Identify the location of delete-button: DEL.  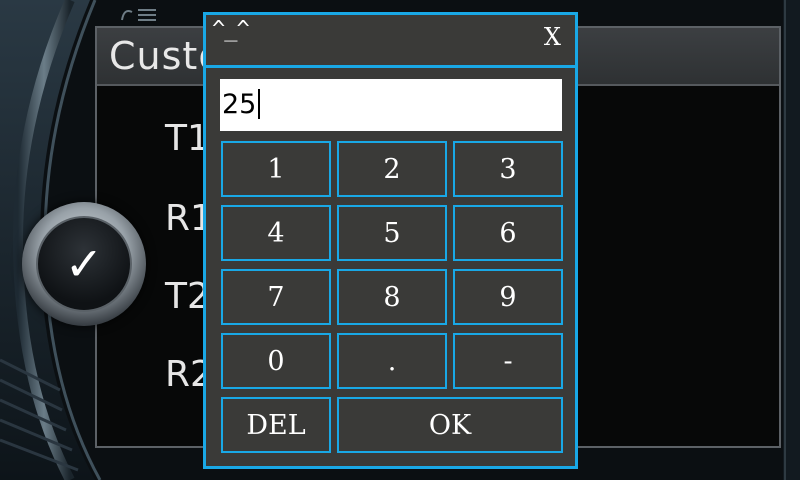
(276, 425).